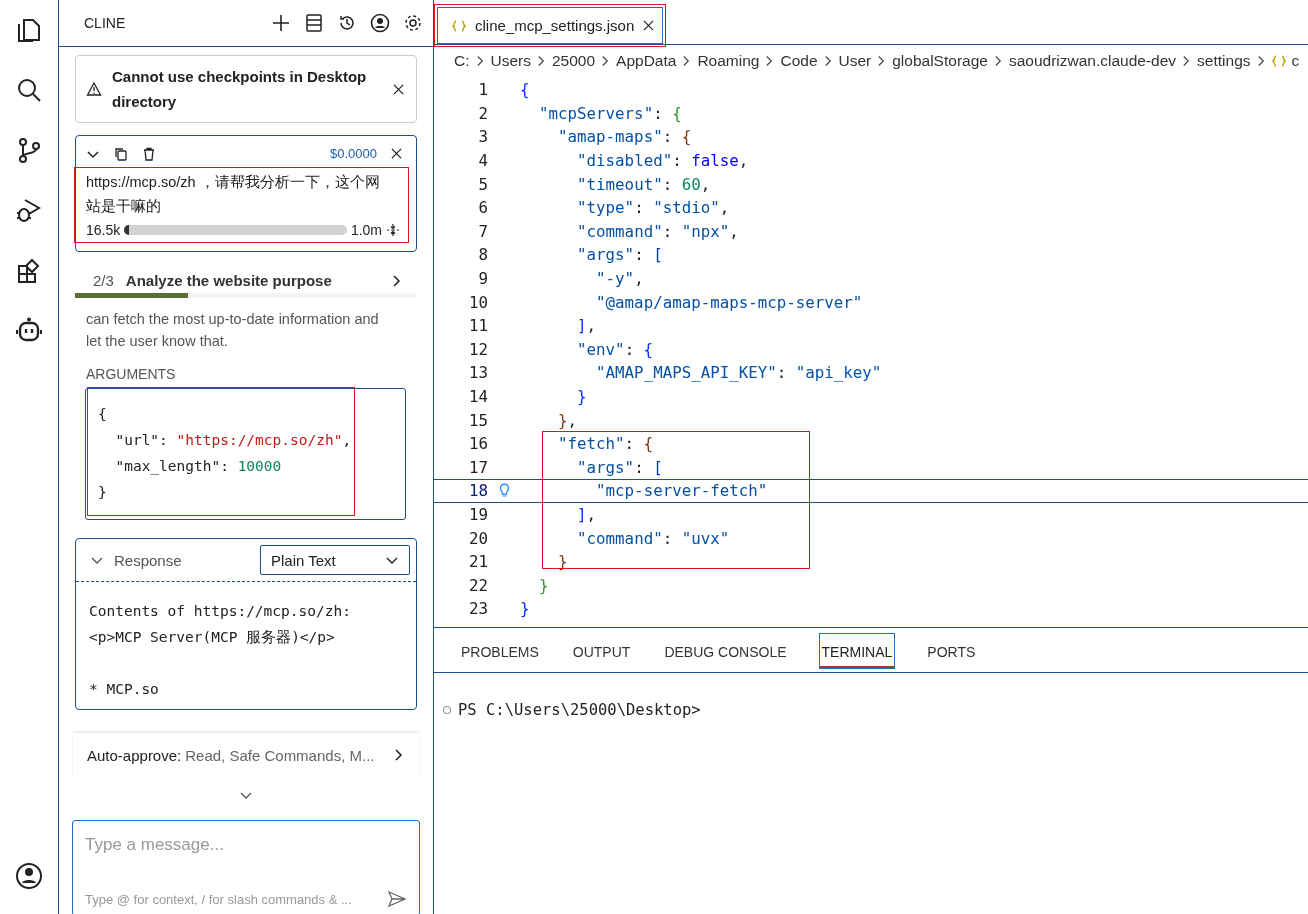  Describe the element at coordinates (29, 330) in the screenshot. I see `robot-icon` at that location.